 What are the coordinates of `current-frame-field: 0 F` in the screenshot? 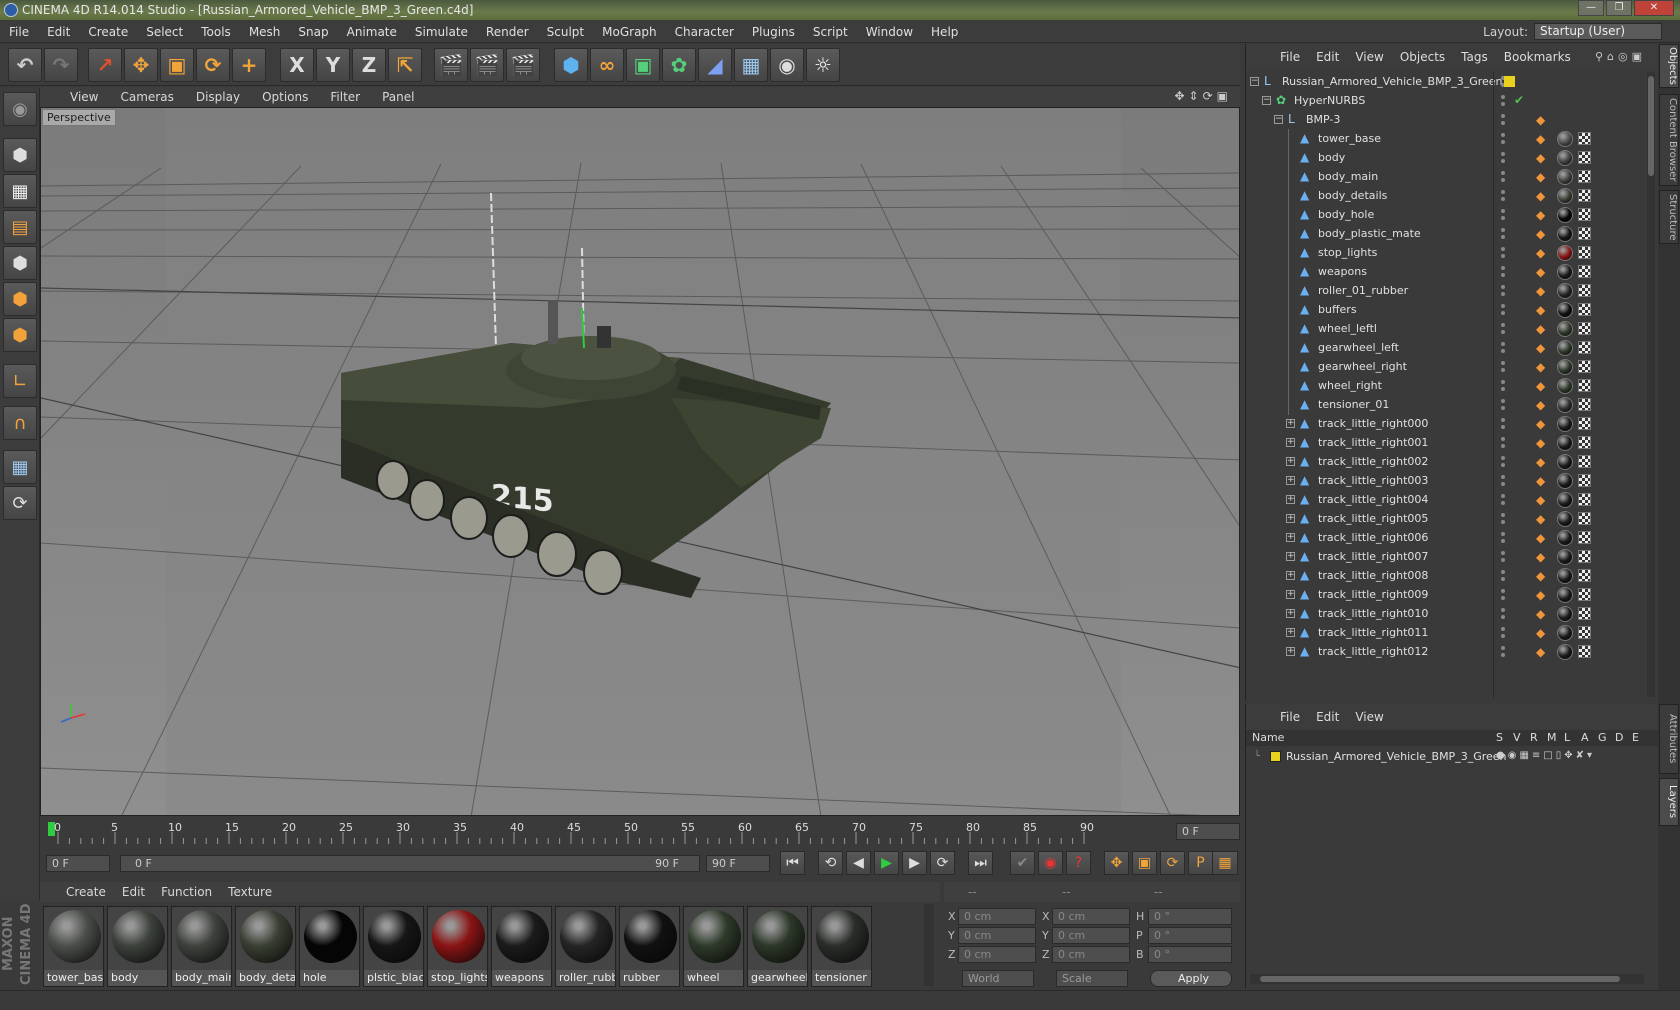 It's located at (1208, 831).